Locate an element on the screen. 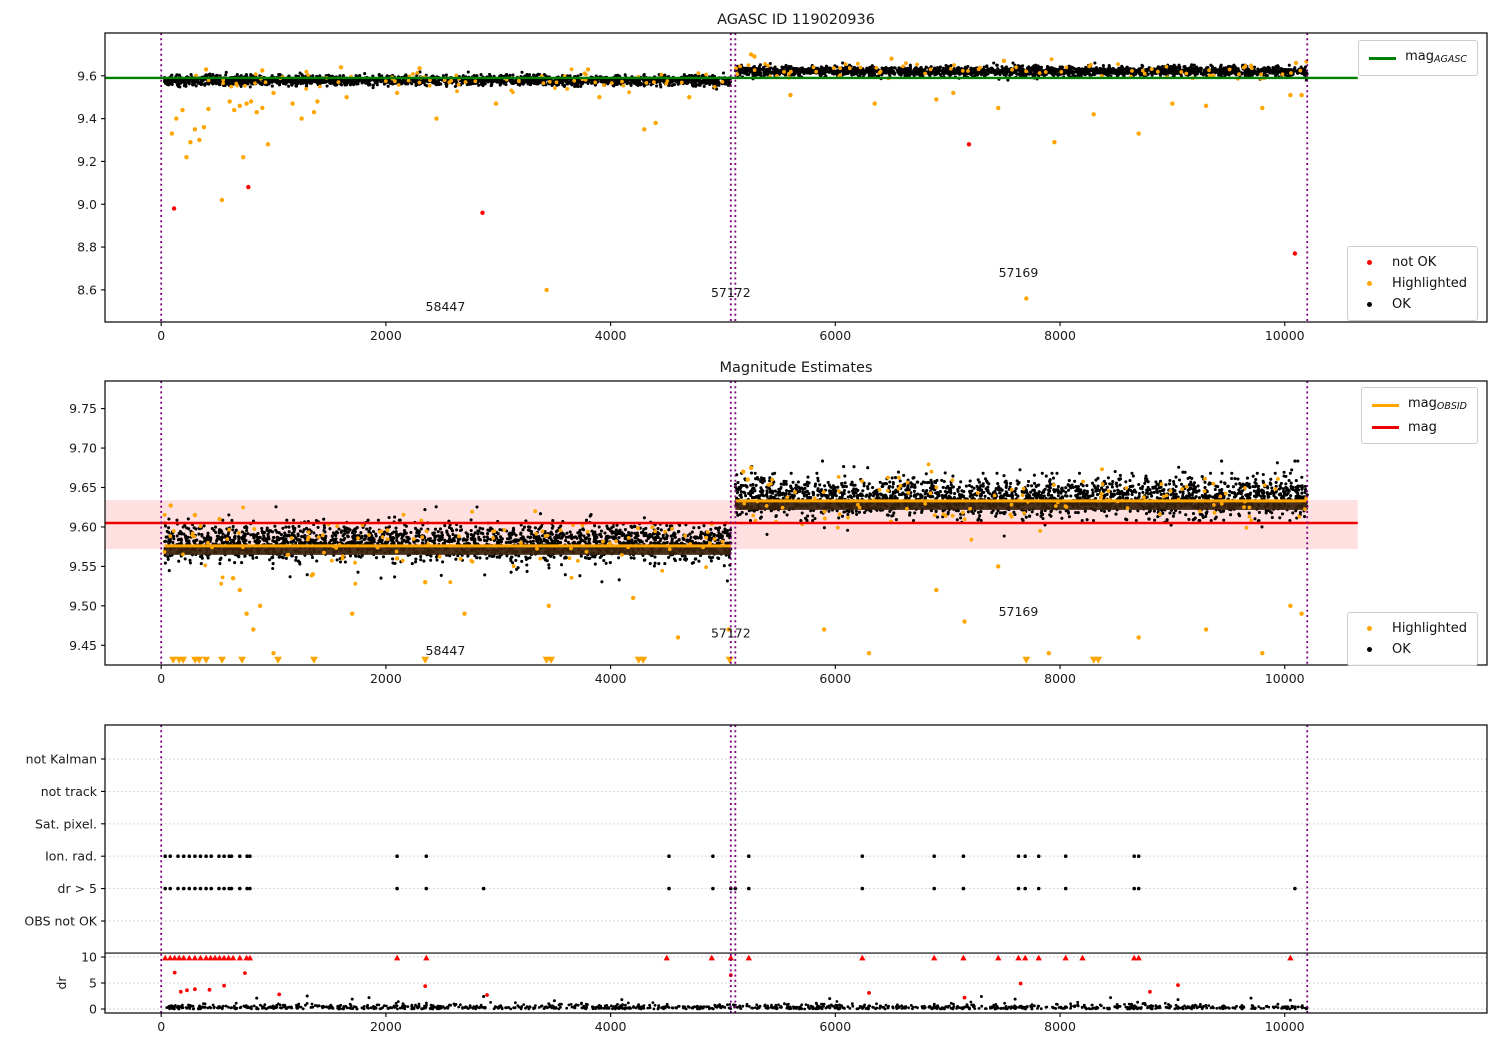 Image resolution: width=1500 pixels, height=1050 pixels. legend-item-mag: mag is located at coordinates (1419, 427).